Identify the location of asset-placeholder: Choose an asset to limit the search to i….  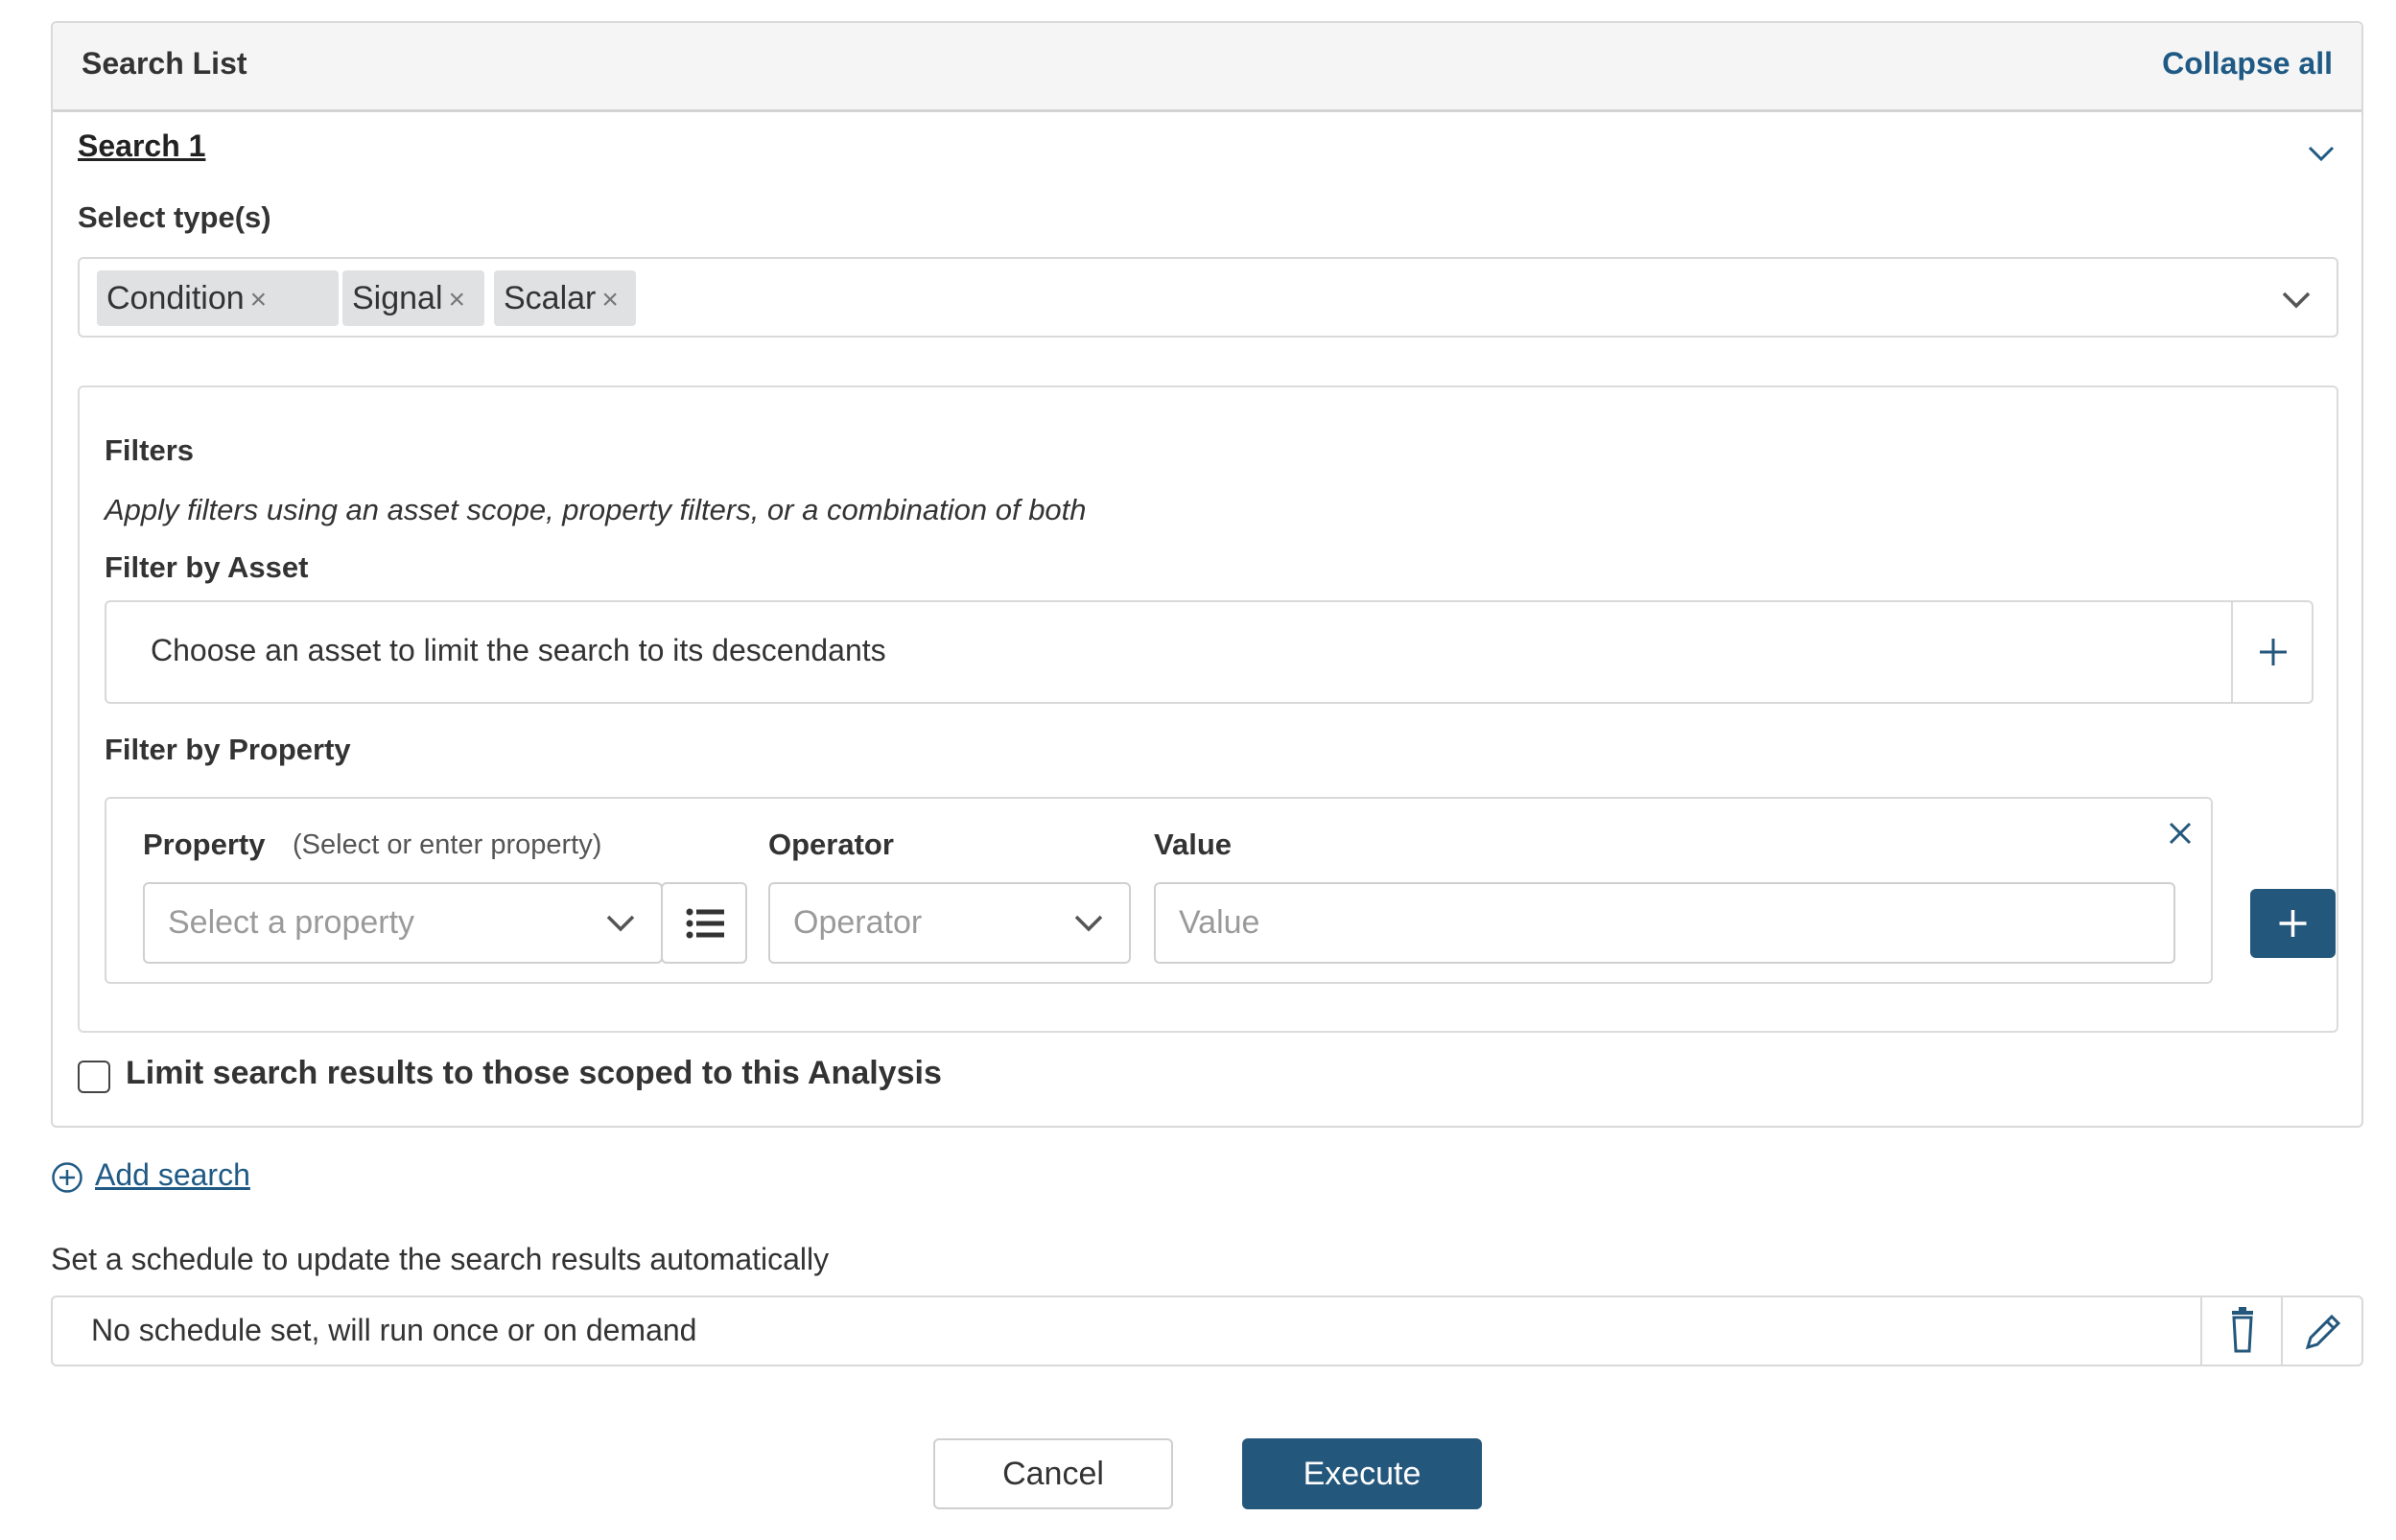
(518, 650).